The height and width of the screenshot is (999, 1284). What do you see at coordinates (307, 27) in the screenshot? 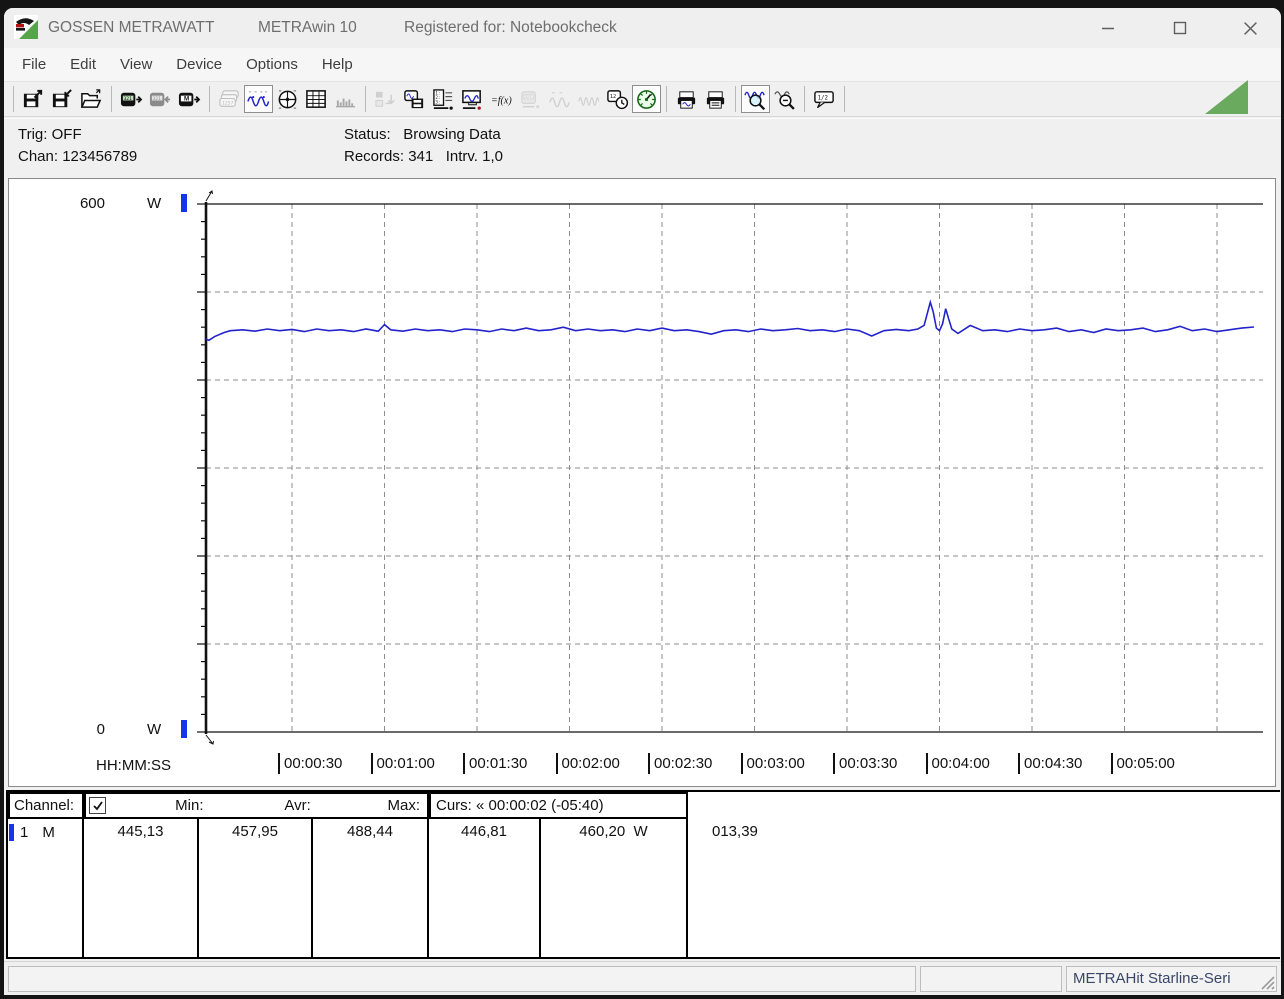
I see `title-app-name: METRAwin 10` at bounding box center [307, 27].